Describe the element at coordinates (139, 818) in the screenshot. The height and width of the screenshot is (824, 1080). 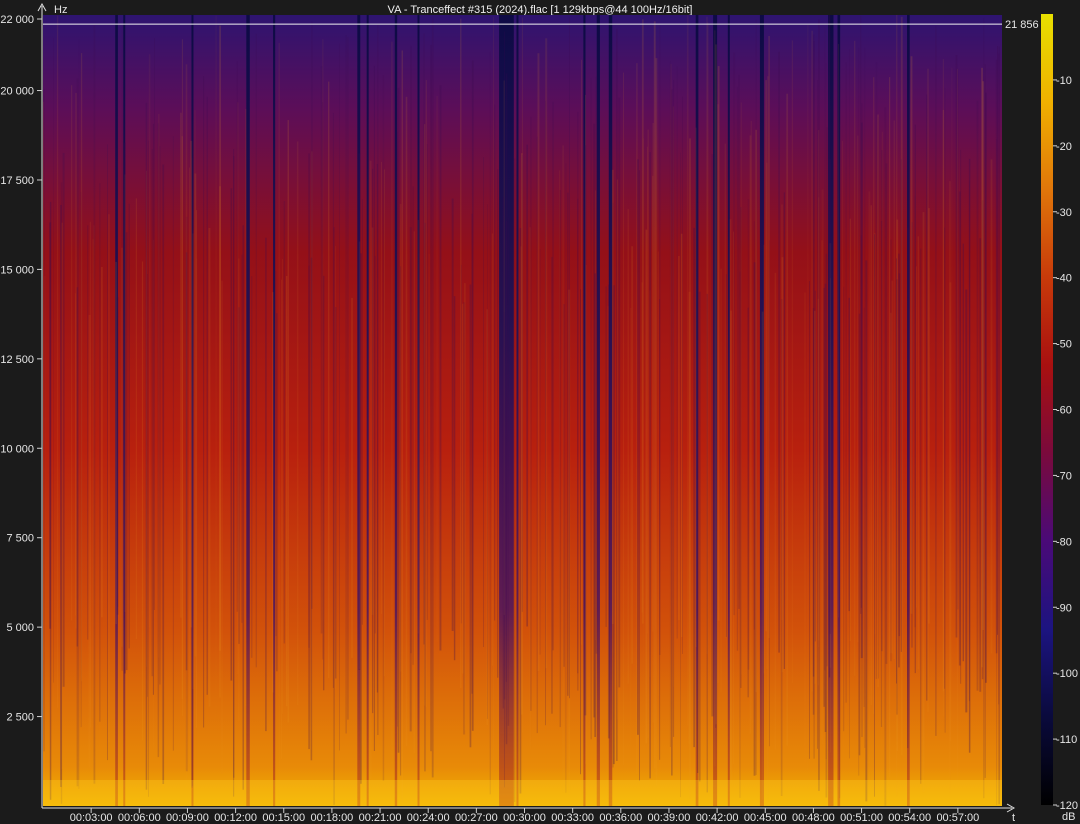
I see `x-tick-label: 00:06:00` at that location.